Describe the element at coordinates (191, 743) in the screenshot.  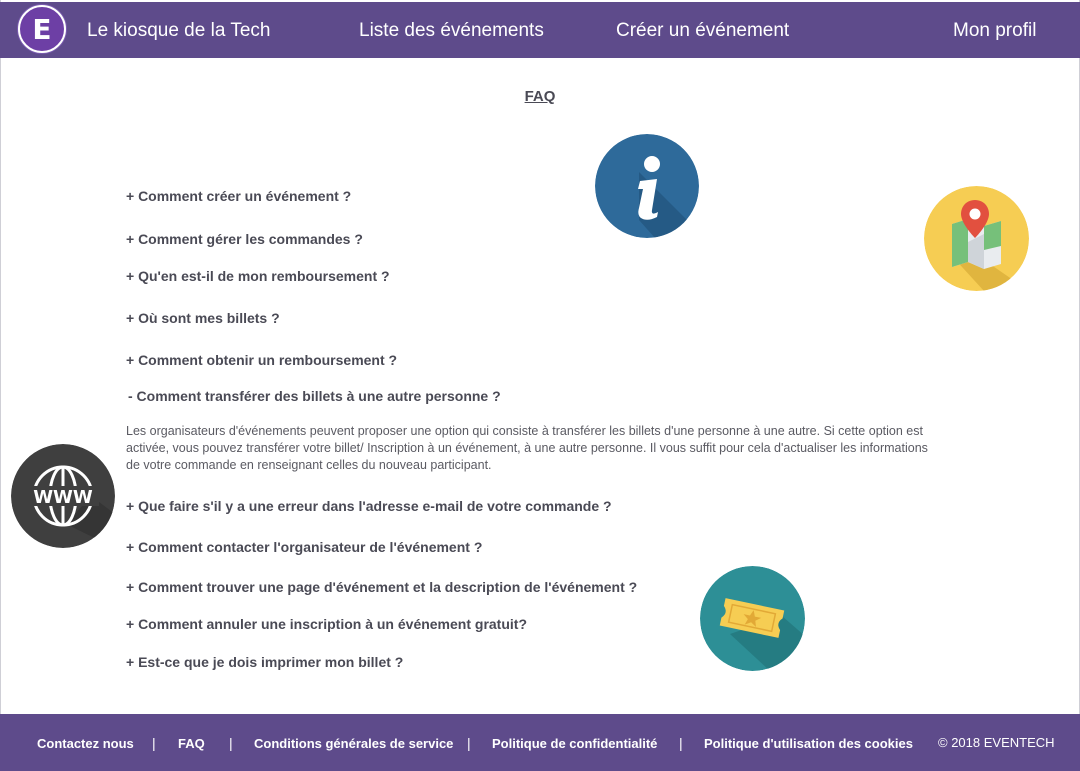
I see `footer-faq-link: FAQ` at that location.